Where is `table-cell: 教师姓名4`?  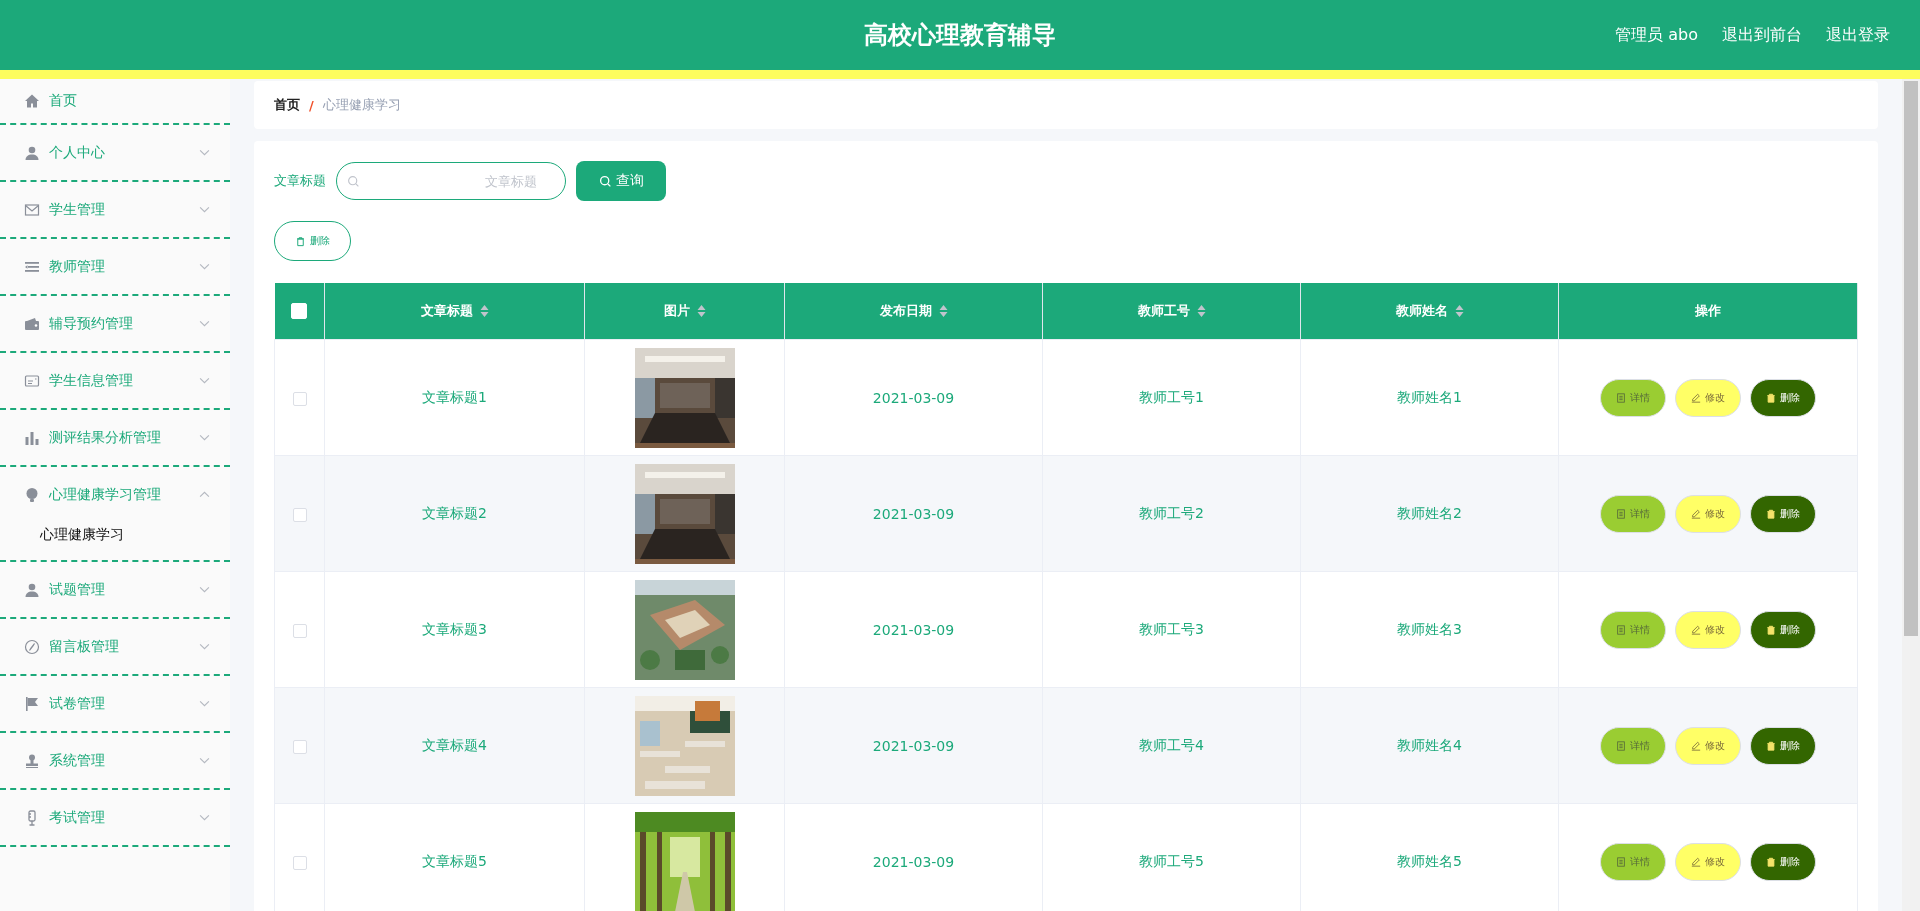 table-cell: 教师姓名4 is located at coordinates (1429, 744).